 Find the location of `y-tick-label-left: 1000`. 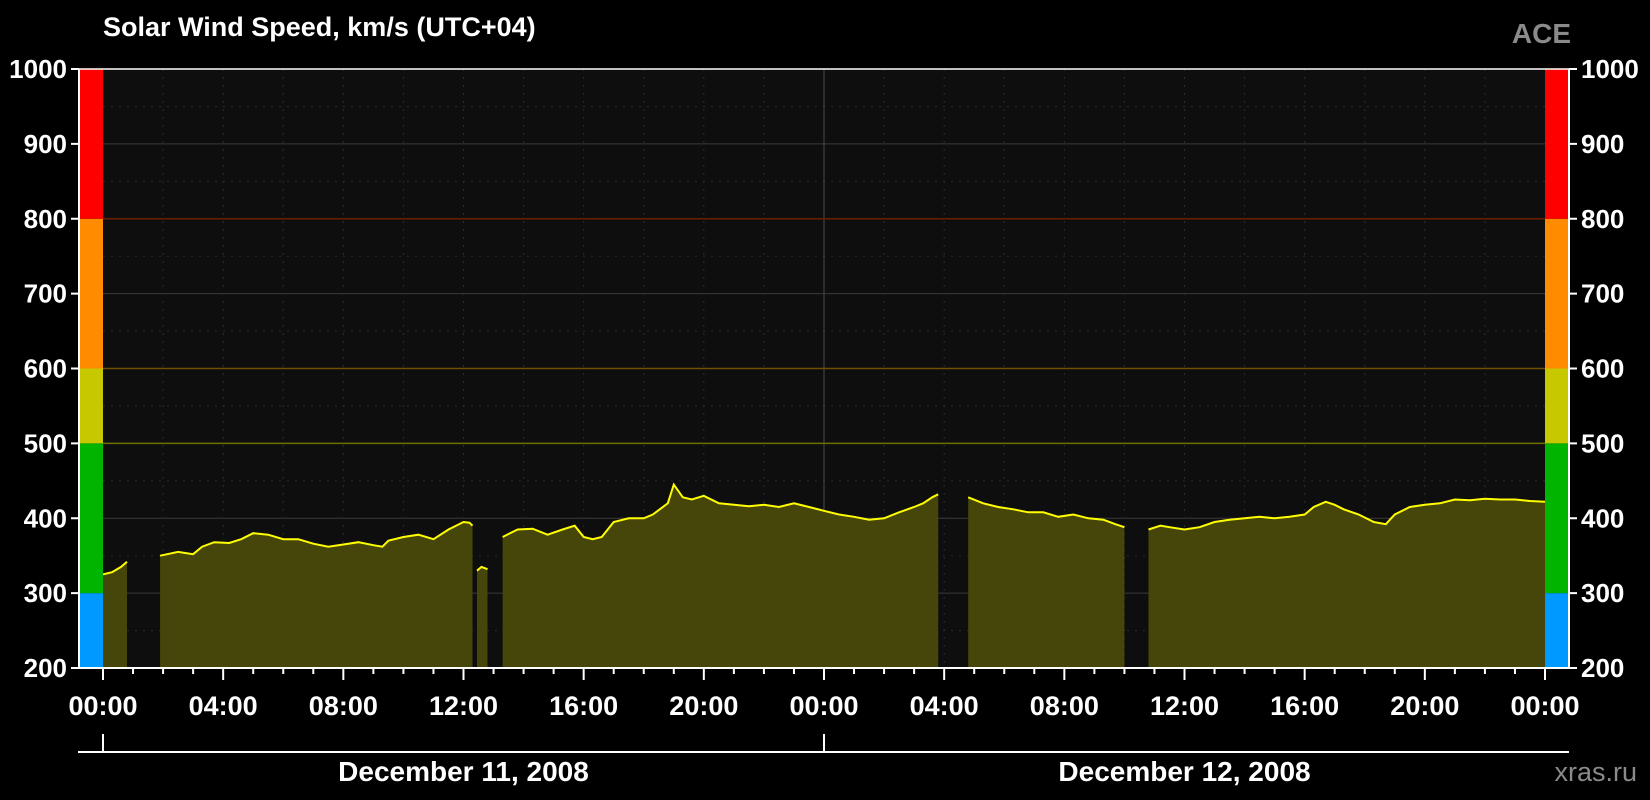

y-tick-label-left: 1000 is located at coordinates (38, 69).